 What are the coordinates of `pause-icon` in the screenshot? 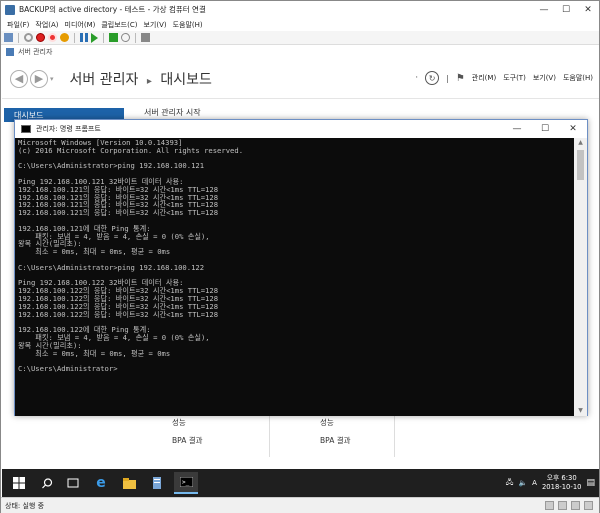 It's located at (84, 37).